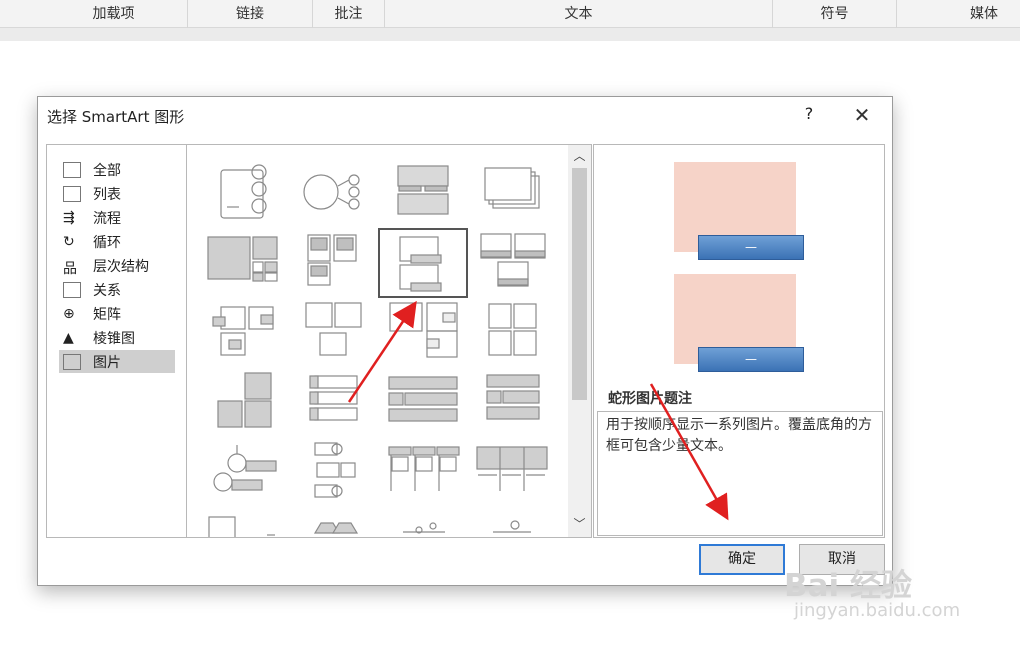 The height and width of the screenshot is (647, 1020). Describe the element at coordinates (114, 338) in the screenshot. I see `category-label: 棱锥图` at that location.